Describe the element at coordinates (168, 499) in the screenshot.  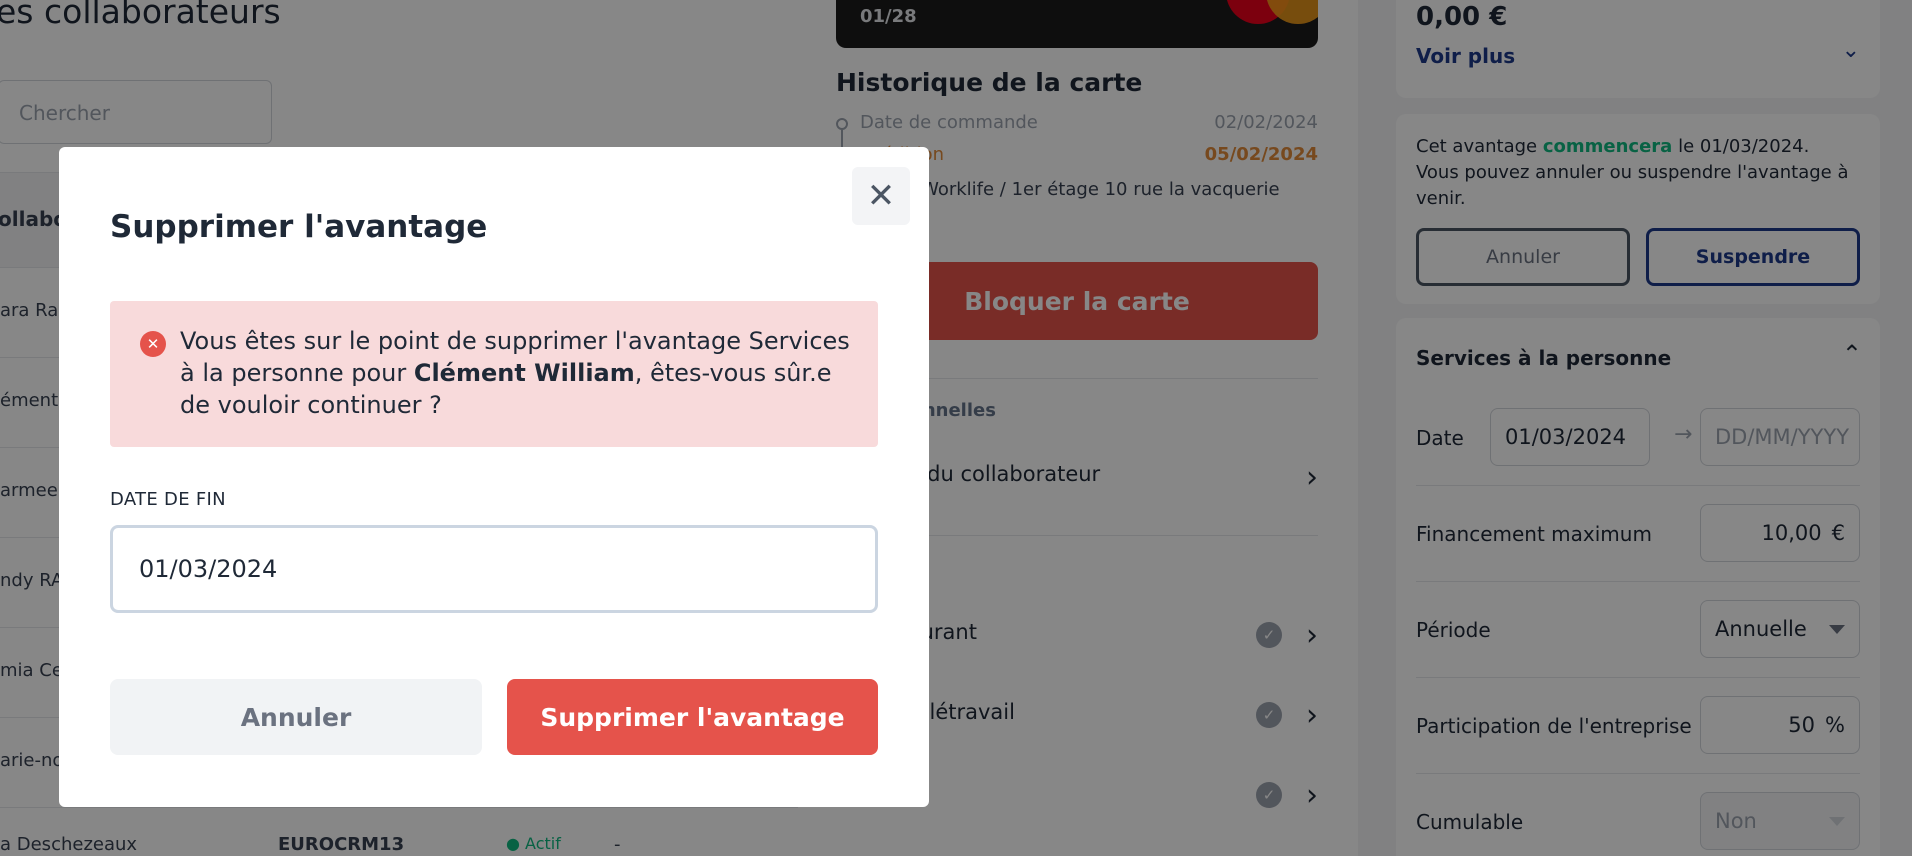
I see `end-date-label: DATE DE FIN` at that location.